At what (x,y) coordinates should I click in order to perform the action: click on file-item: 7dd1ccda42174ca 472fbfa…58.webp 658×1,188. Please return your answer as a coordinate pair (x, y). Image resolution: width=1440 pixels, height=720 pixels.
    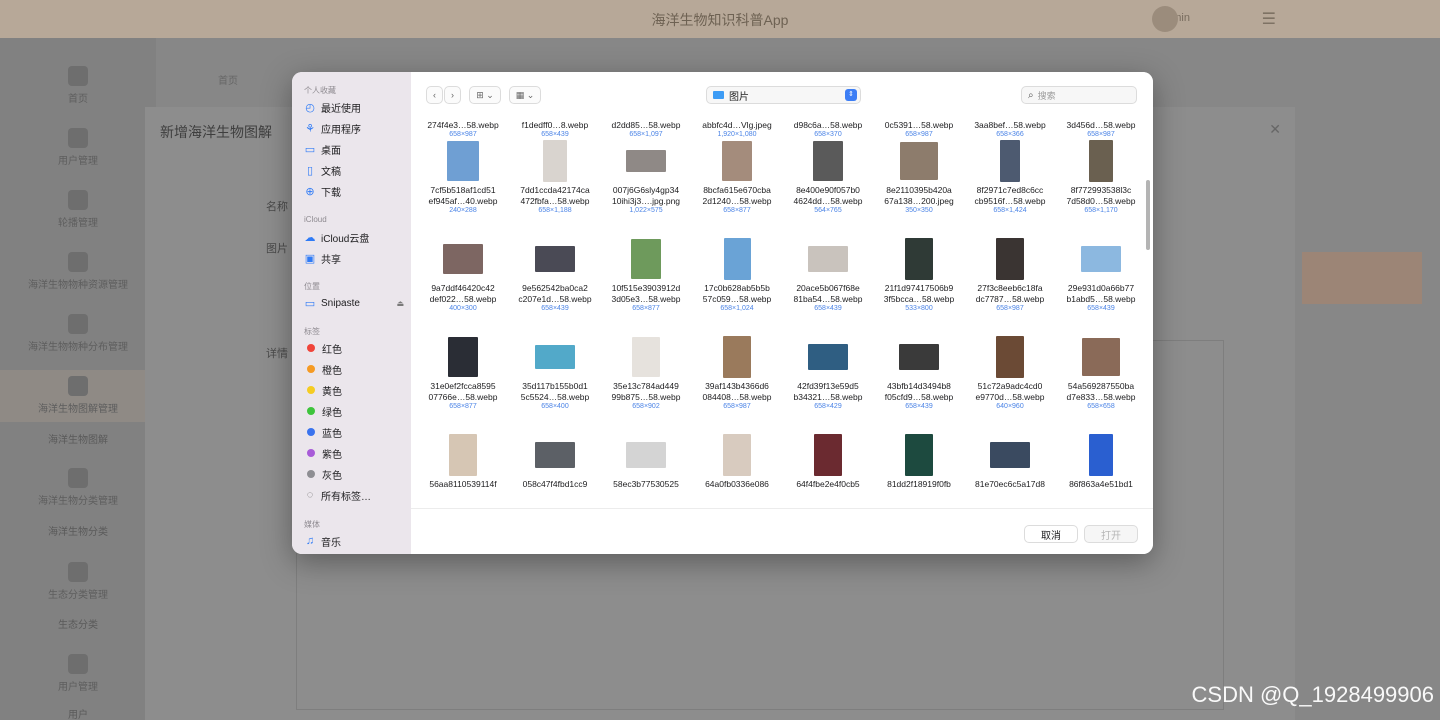
    Looking at the image, I should click on (555, 185).